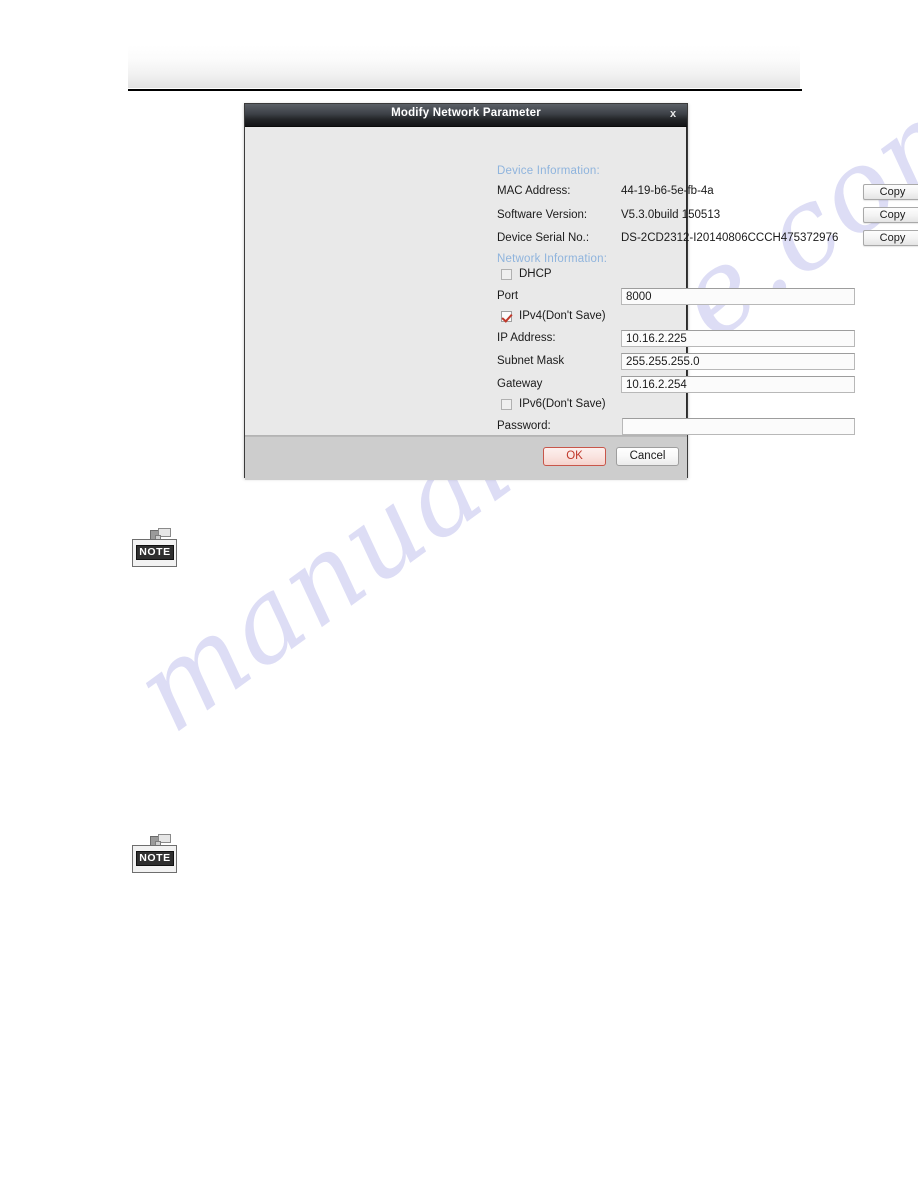  What do you see at coordinates (506, 274) in the screenshot?
I see `dhcp-checkbox` at bounding box center [506, 274].